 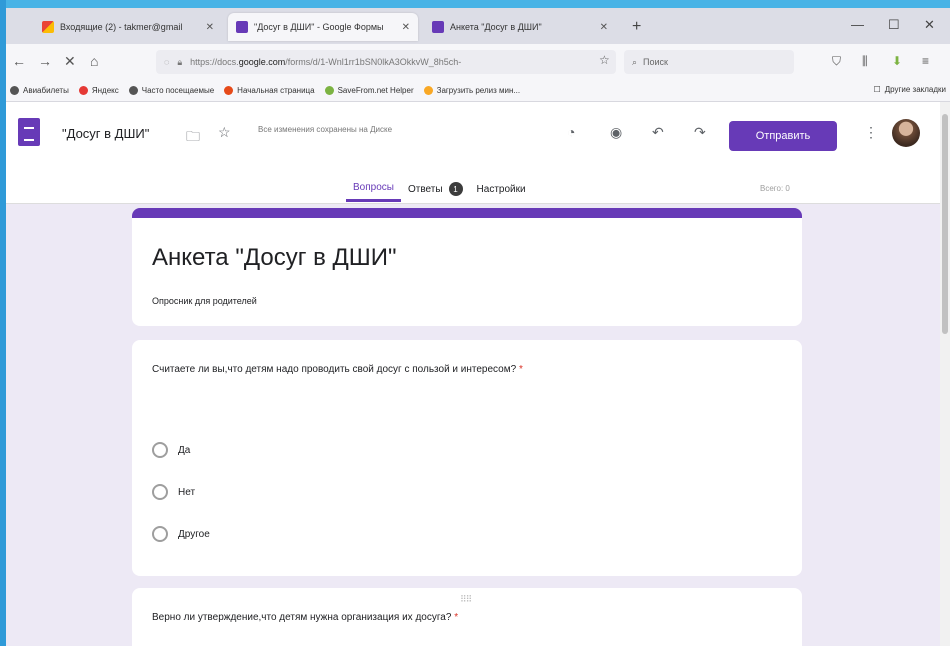 I want to click on eye-icon: ◉, so click(x=616, y=132).